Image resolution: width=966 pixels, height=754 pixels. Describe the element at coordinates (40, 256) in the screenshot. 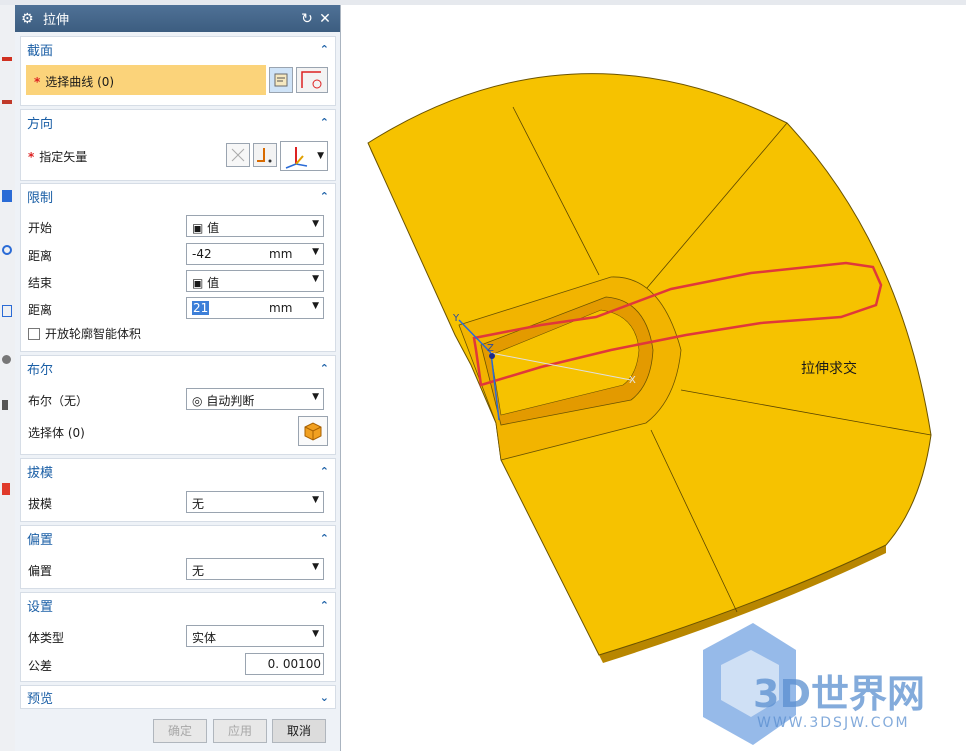

I see `distance1-label: 距离` at that location.